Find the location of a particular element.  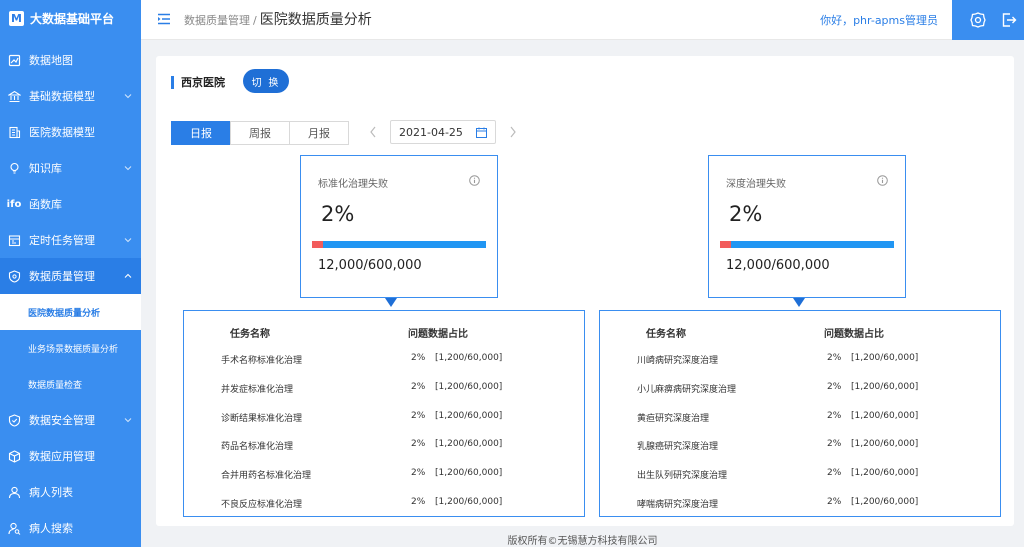

hospital-doc-icon is located at coordinates (14, 132).